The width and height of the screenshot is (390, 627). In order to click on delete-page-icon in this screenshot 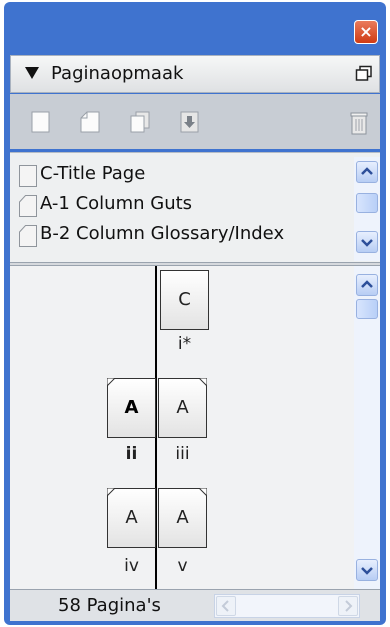, I will do `click(359, 123)`.